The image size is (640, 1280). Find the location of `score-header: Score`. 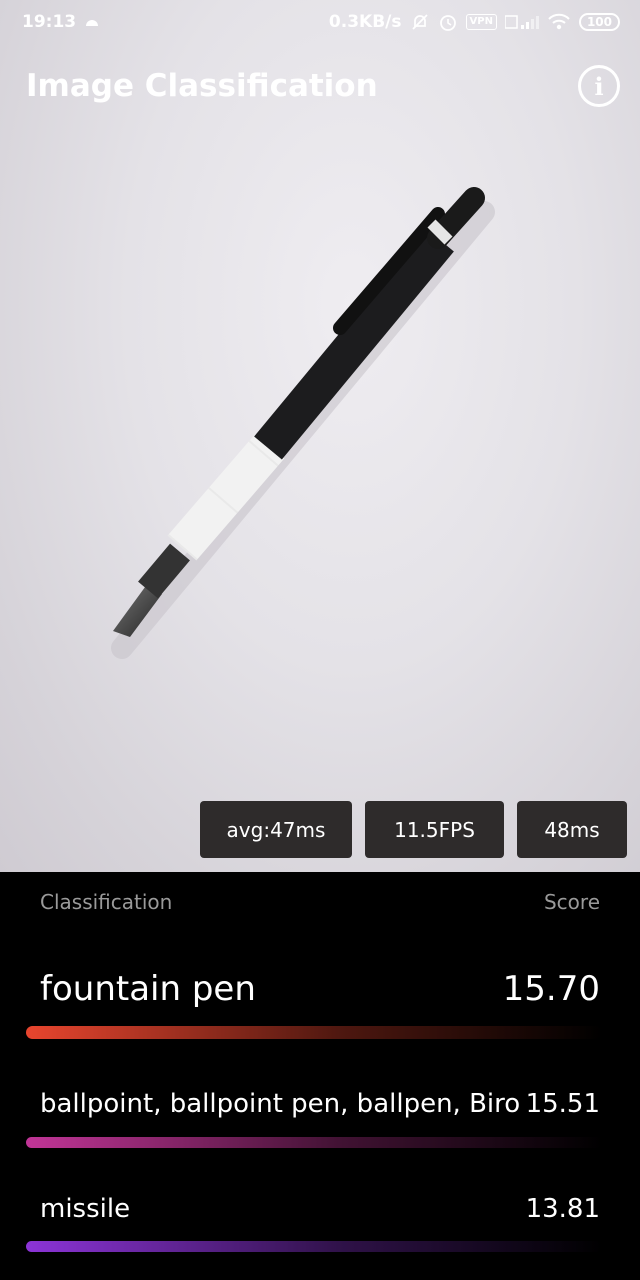

score-header: Score is located at coordinates (571, 902).